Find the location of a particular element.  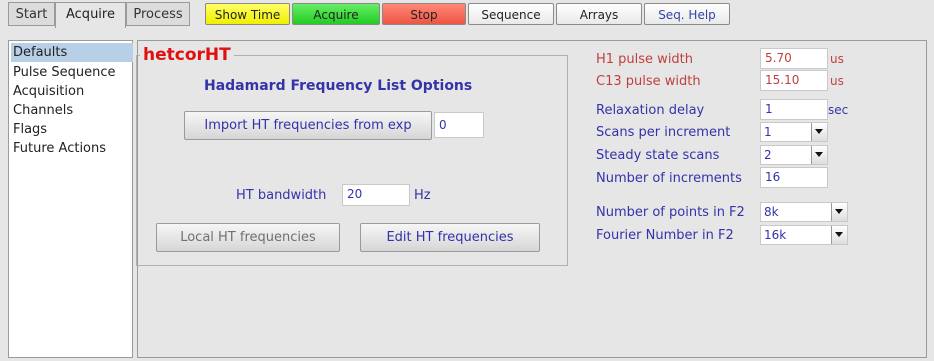

c13-pulse-width-unit: us is located at coordinates (837, 81).